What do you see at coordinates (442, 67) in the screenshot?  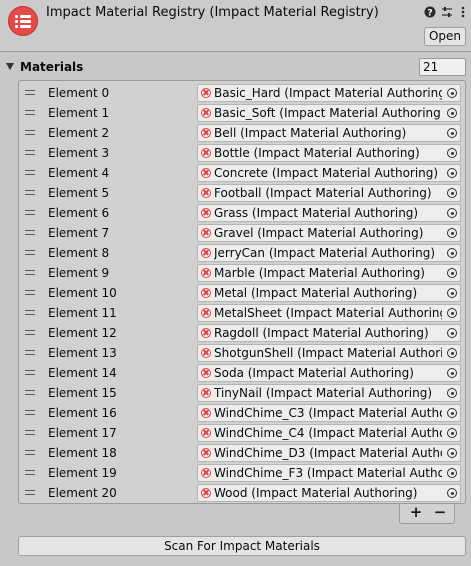 I see `materials-count-field: 21` at bounding box center [442, 67].